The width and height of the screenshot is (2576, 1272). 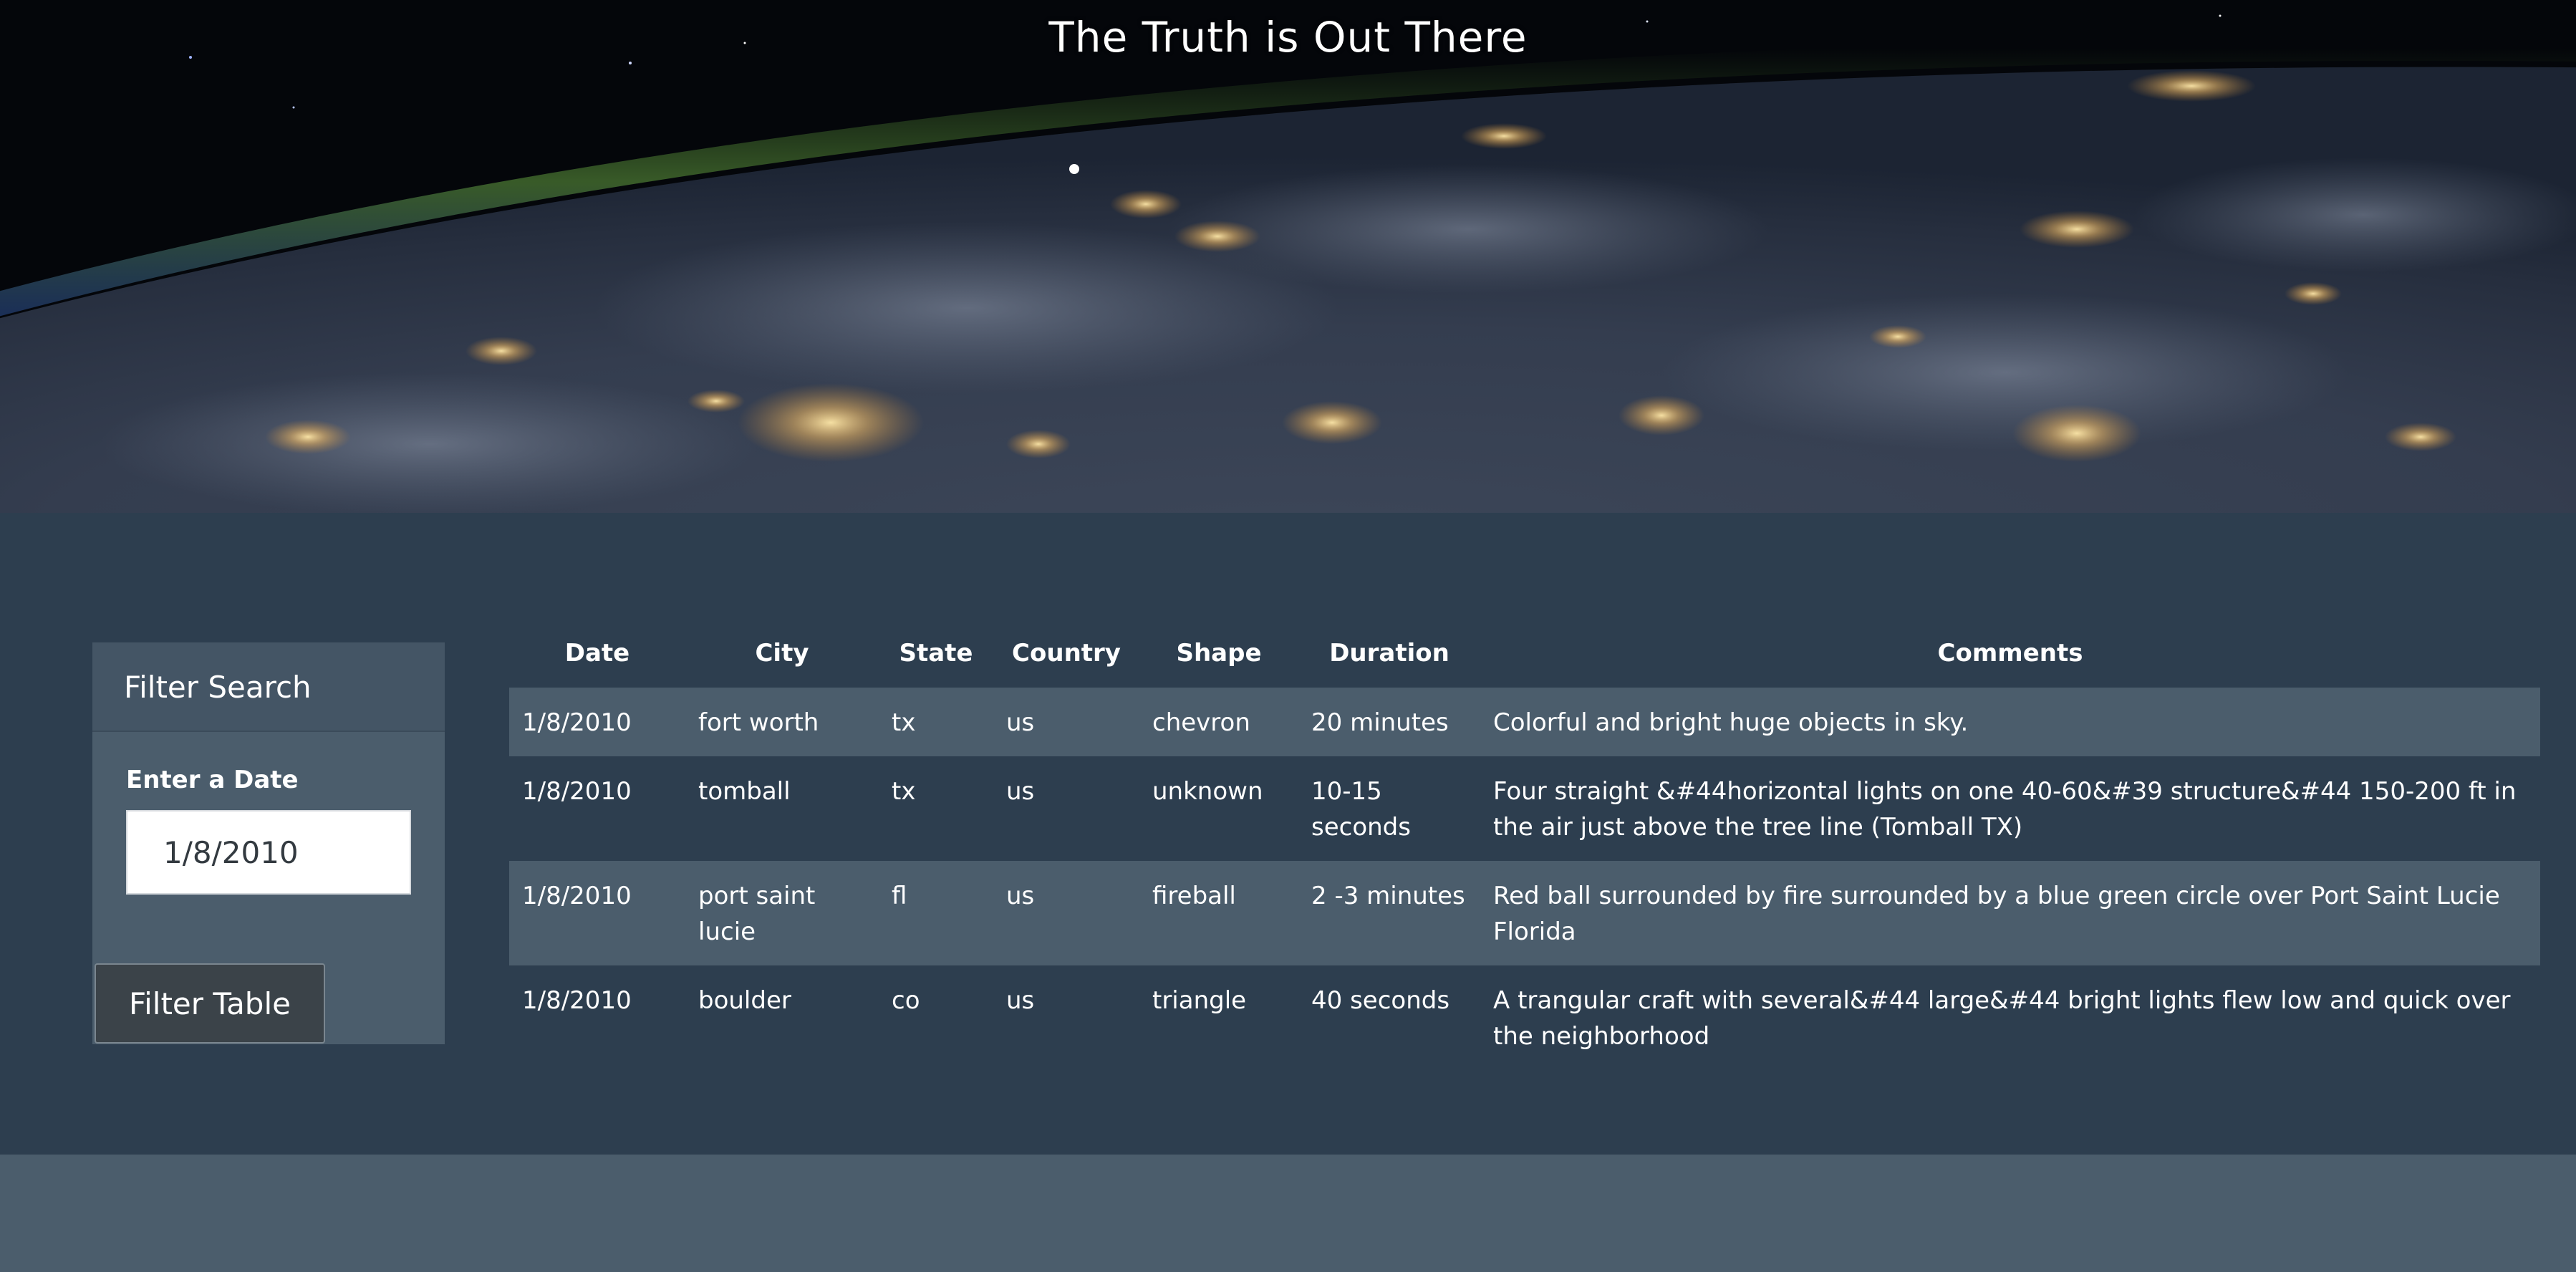 What do you see at coordinates (1380, 722) in the screenshot?
I see `cell-duration: 20 minutes` at bounding box center [1380, 722].